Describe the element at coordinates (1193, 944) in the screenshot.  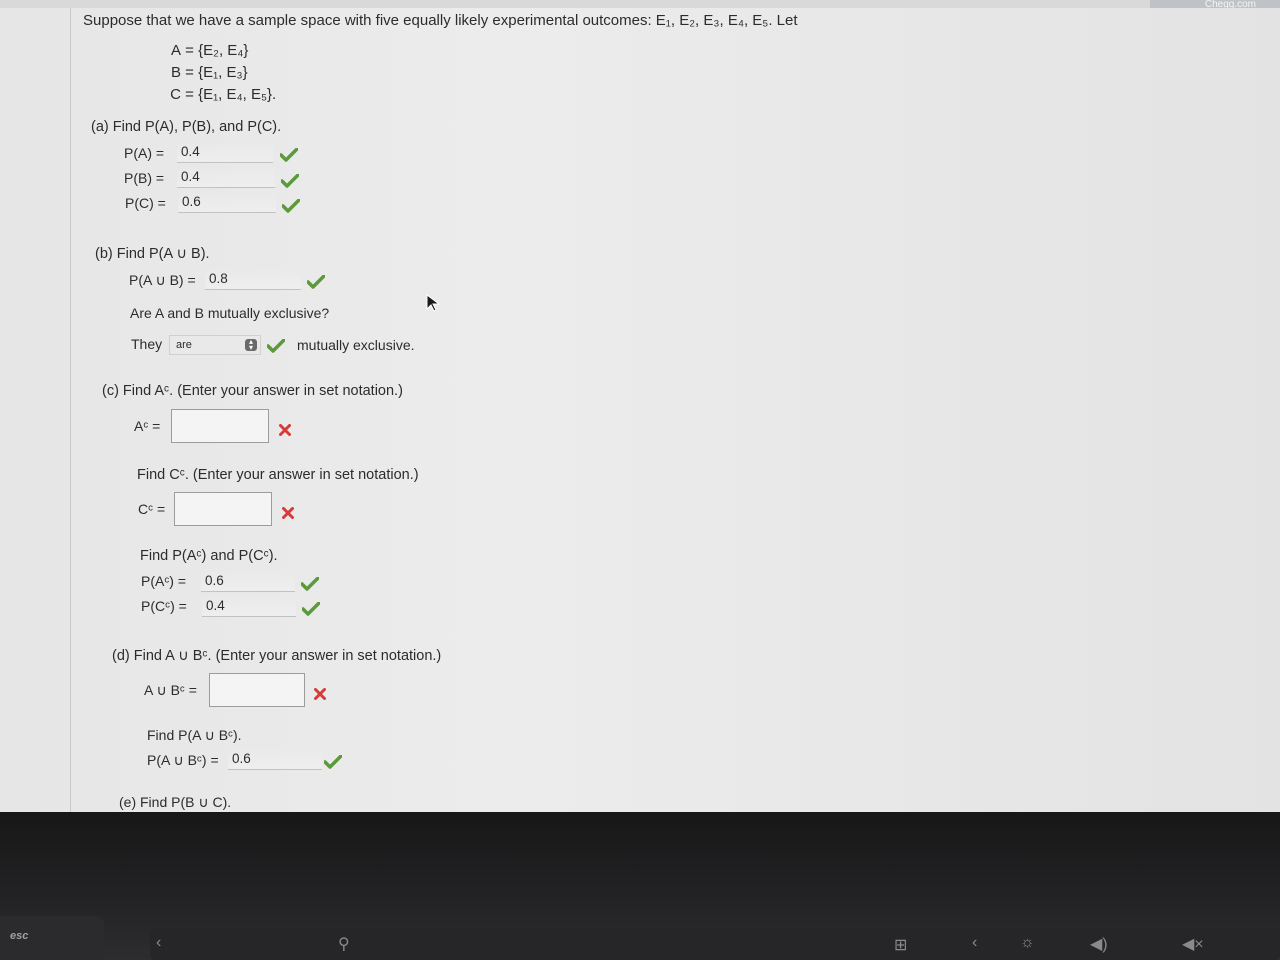
I see `mute-icon: ◀×` at that location.